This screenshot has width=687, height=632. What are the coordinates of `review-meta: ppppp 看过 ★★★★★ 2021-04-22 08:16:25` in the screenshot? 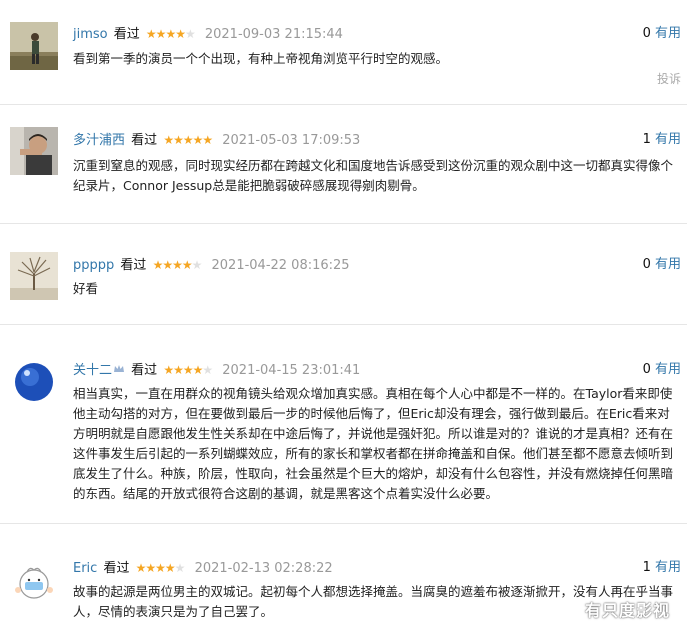 It's located at (211, 265).